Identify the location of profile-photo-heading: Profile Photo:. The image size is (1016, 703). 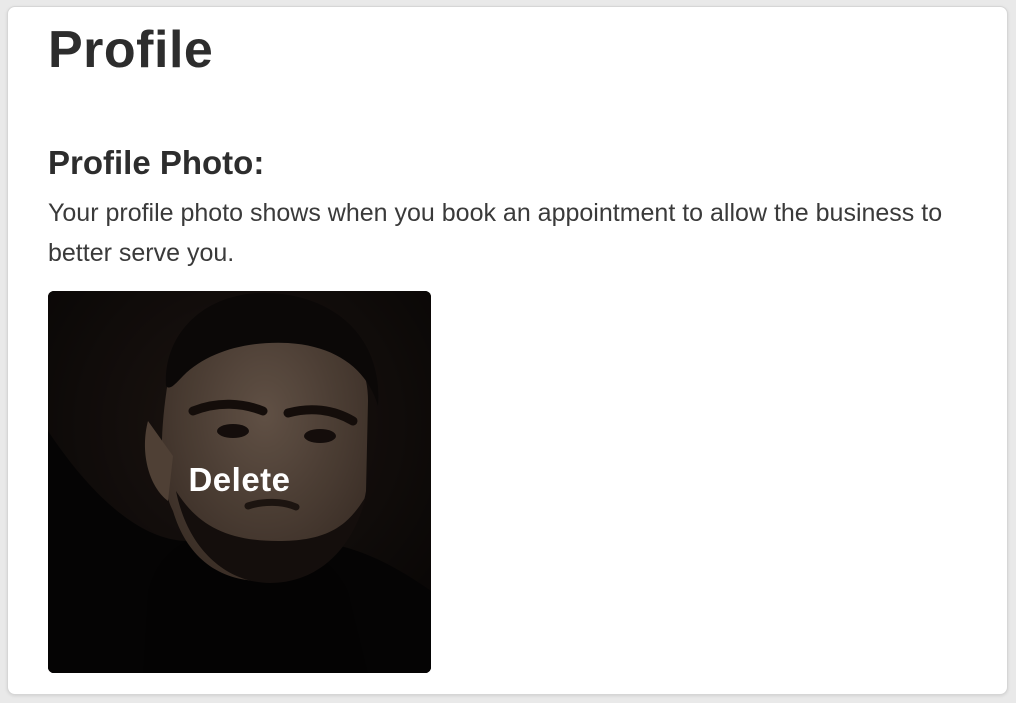
(156, 162).